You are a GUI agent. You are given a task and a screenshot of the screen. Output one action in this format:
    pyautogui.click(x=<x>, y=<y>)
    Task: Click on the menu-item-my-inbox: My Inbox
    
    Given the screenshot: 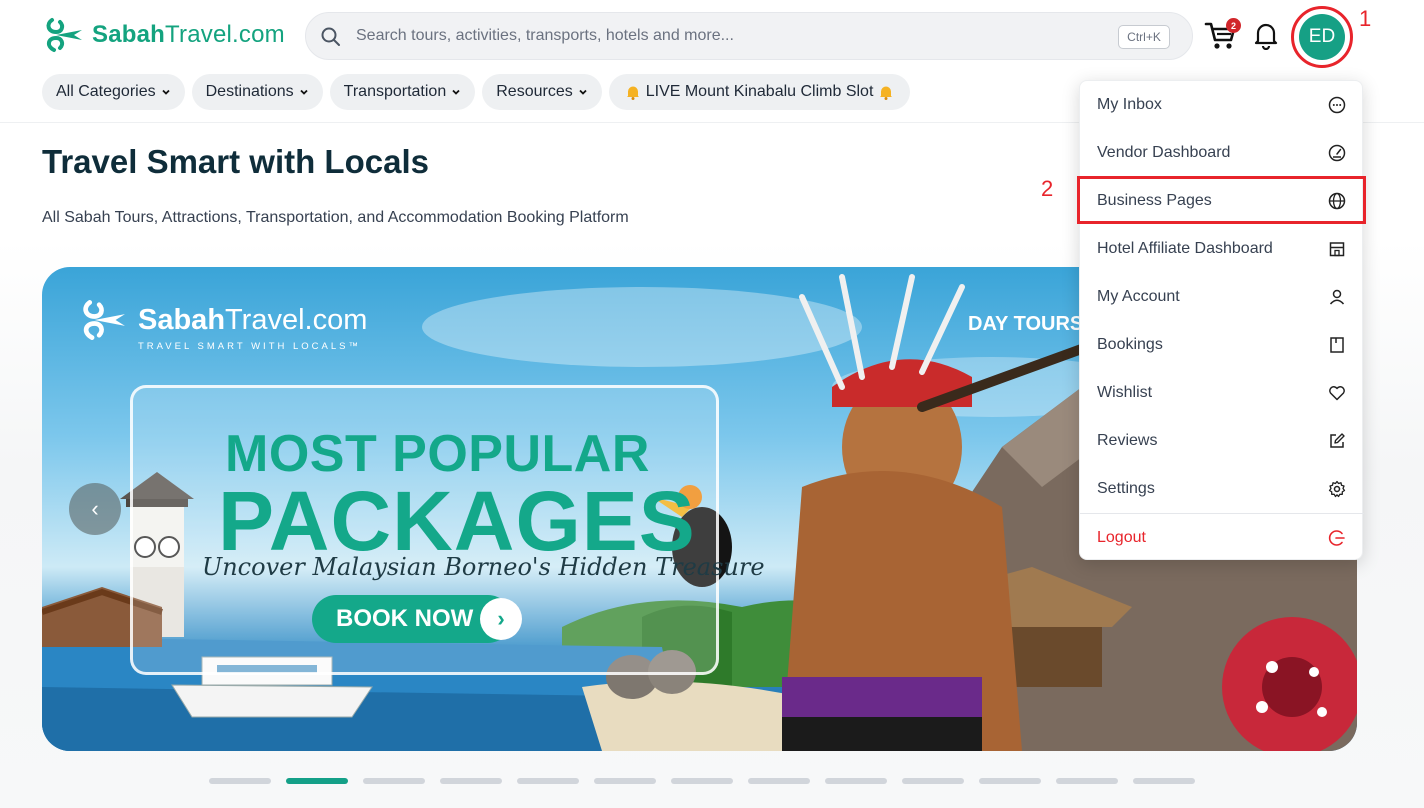 What is the action you would take?
    pyautogui.click(x=1222, y=105)
    